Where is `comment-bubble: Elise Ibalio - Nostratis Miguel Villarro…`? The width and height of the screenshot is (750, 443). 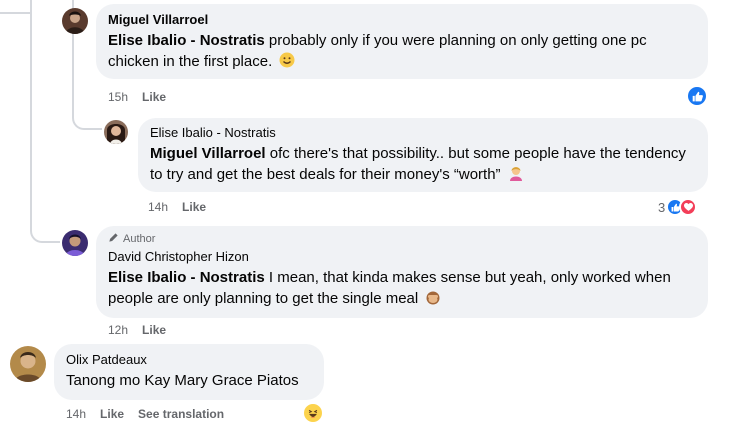
comment-bubble: Elise Ibalio - Nostratis Miguel Villarro… is located at coordinates (423, 155).